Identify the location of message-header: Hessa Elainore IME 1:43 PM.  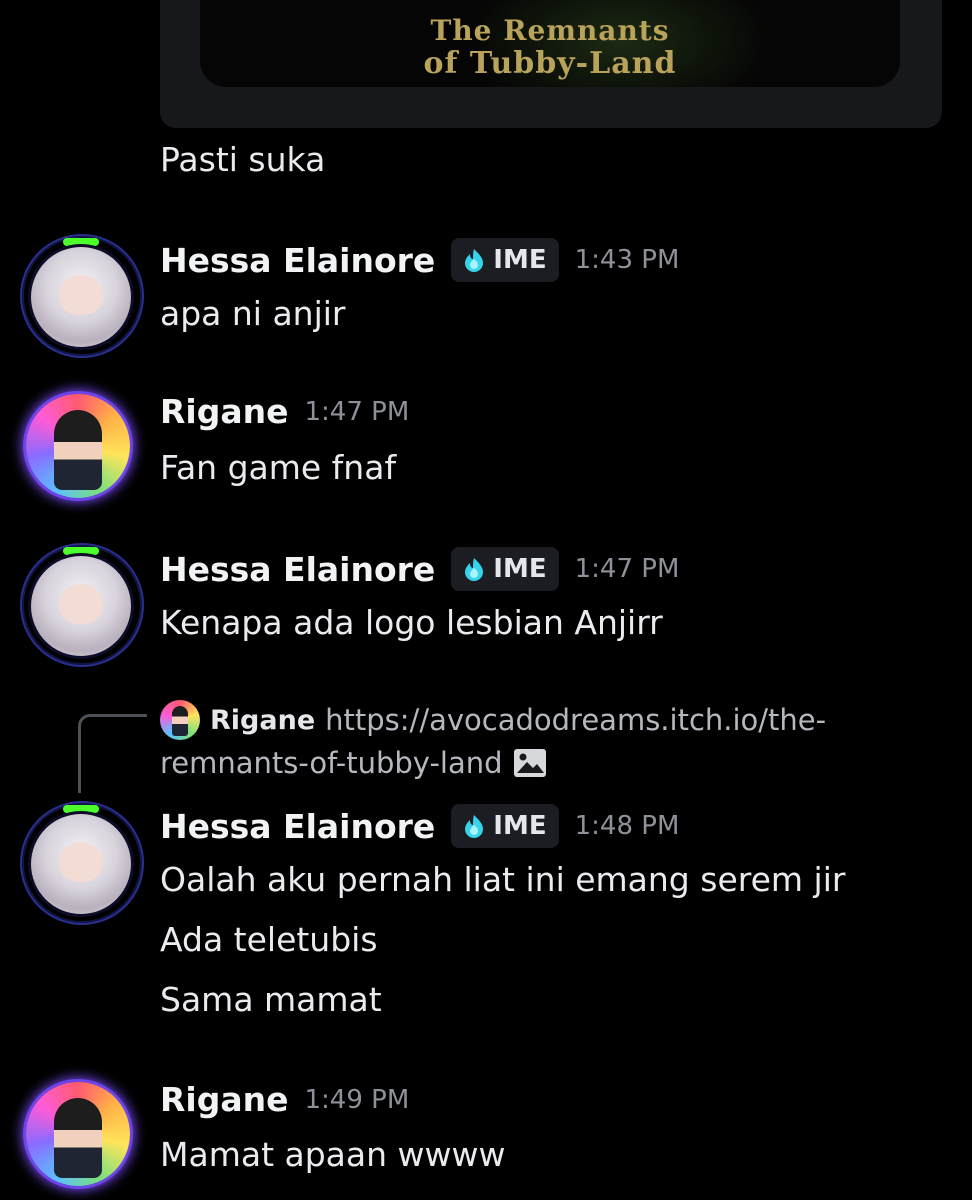
(419, 260).